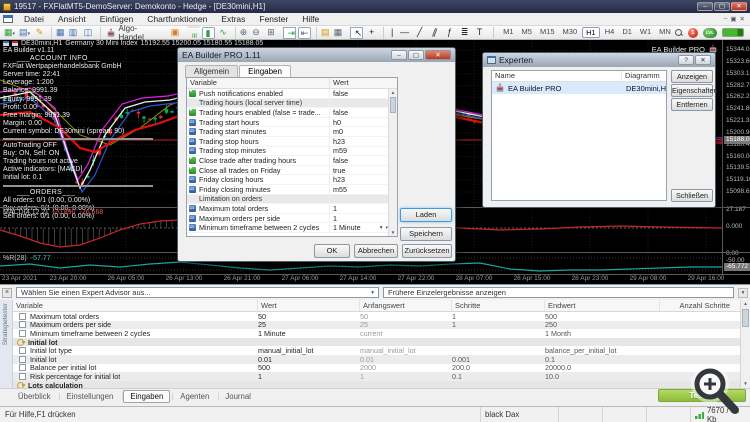 The height and width of the screenshot is (422, 750). What do you see at coordinates (287, 199) in the screenshot?
I see `parameter-row: Limitation on orders ▾` at bounding box center [287, 199].